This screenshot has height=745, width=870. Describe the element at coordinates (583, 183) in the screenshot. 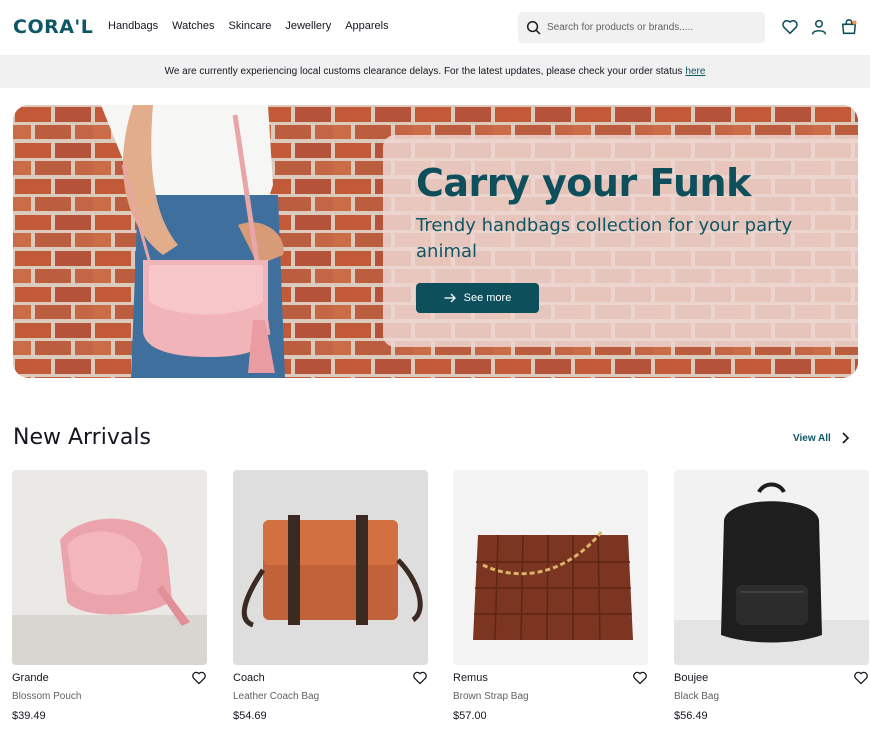

I see `hero-title: Carry your Funk` at that location.